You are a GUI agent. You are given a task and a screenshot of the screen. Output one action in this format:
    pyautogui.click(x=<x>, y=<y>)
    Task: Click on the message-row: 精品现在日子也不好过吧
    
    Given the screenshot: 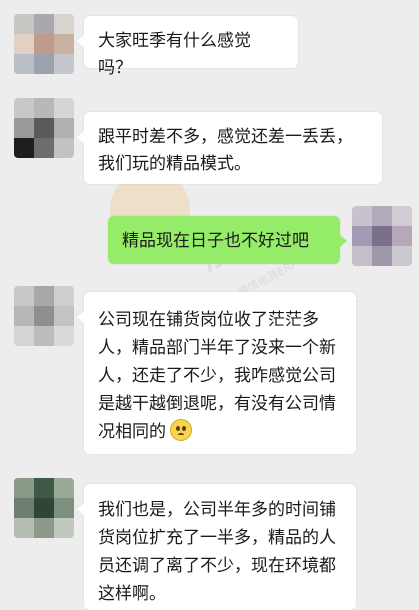 What is the action you would take?
    pyautogui.click(x=209, y=238)
    